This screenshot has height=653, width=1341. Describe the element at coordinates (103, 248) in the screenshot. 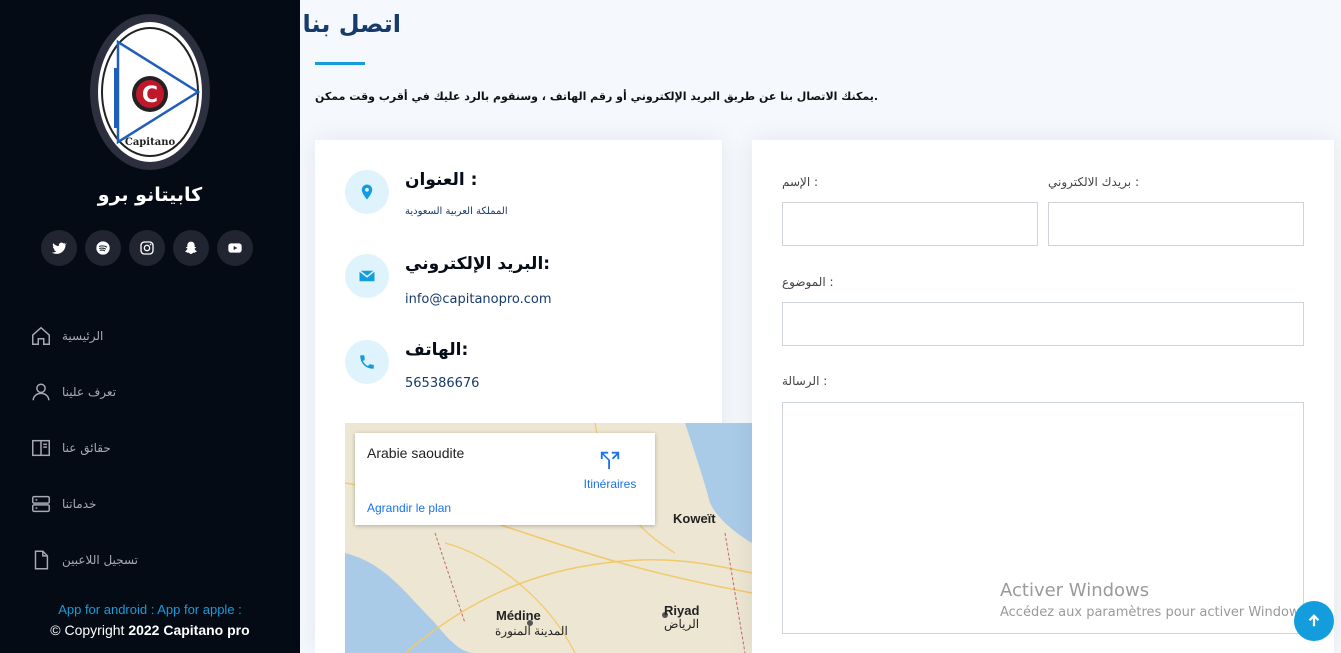

I see `spotify-icon` at that location.